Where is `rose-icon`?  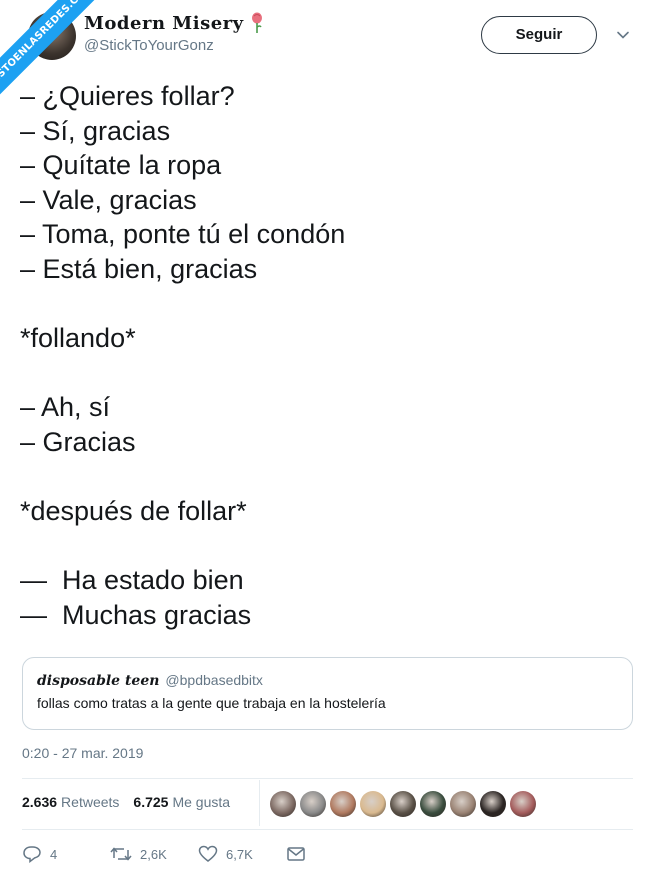 rose-icon is located at coordinates (256, 22).